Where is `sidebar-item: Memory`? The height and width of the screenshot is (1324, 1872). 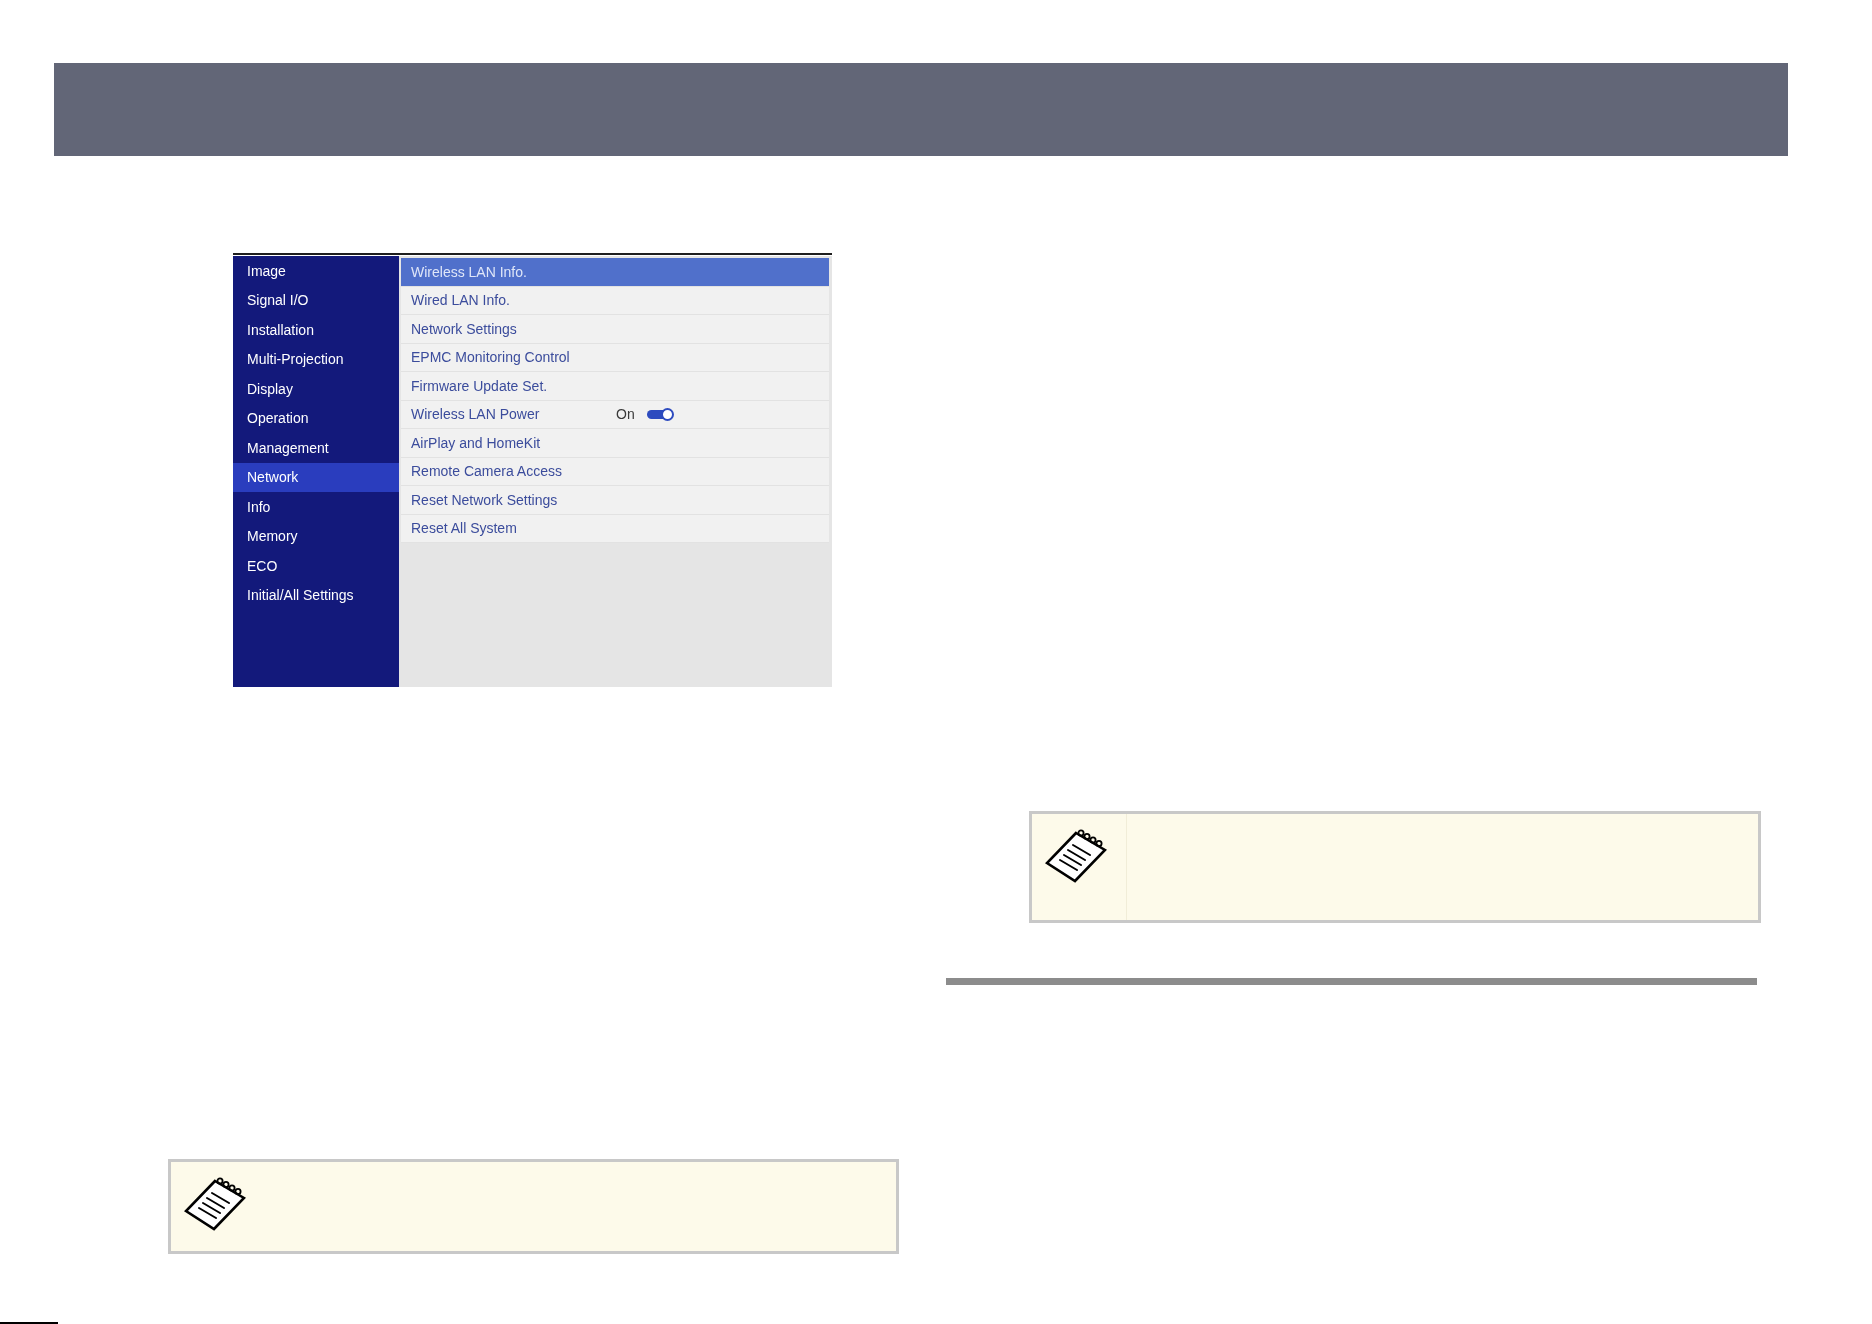
sidebar-item: Memory is located at coordinates (316, 536).